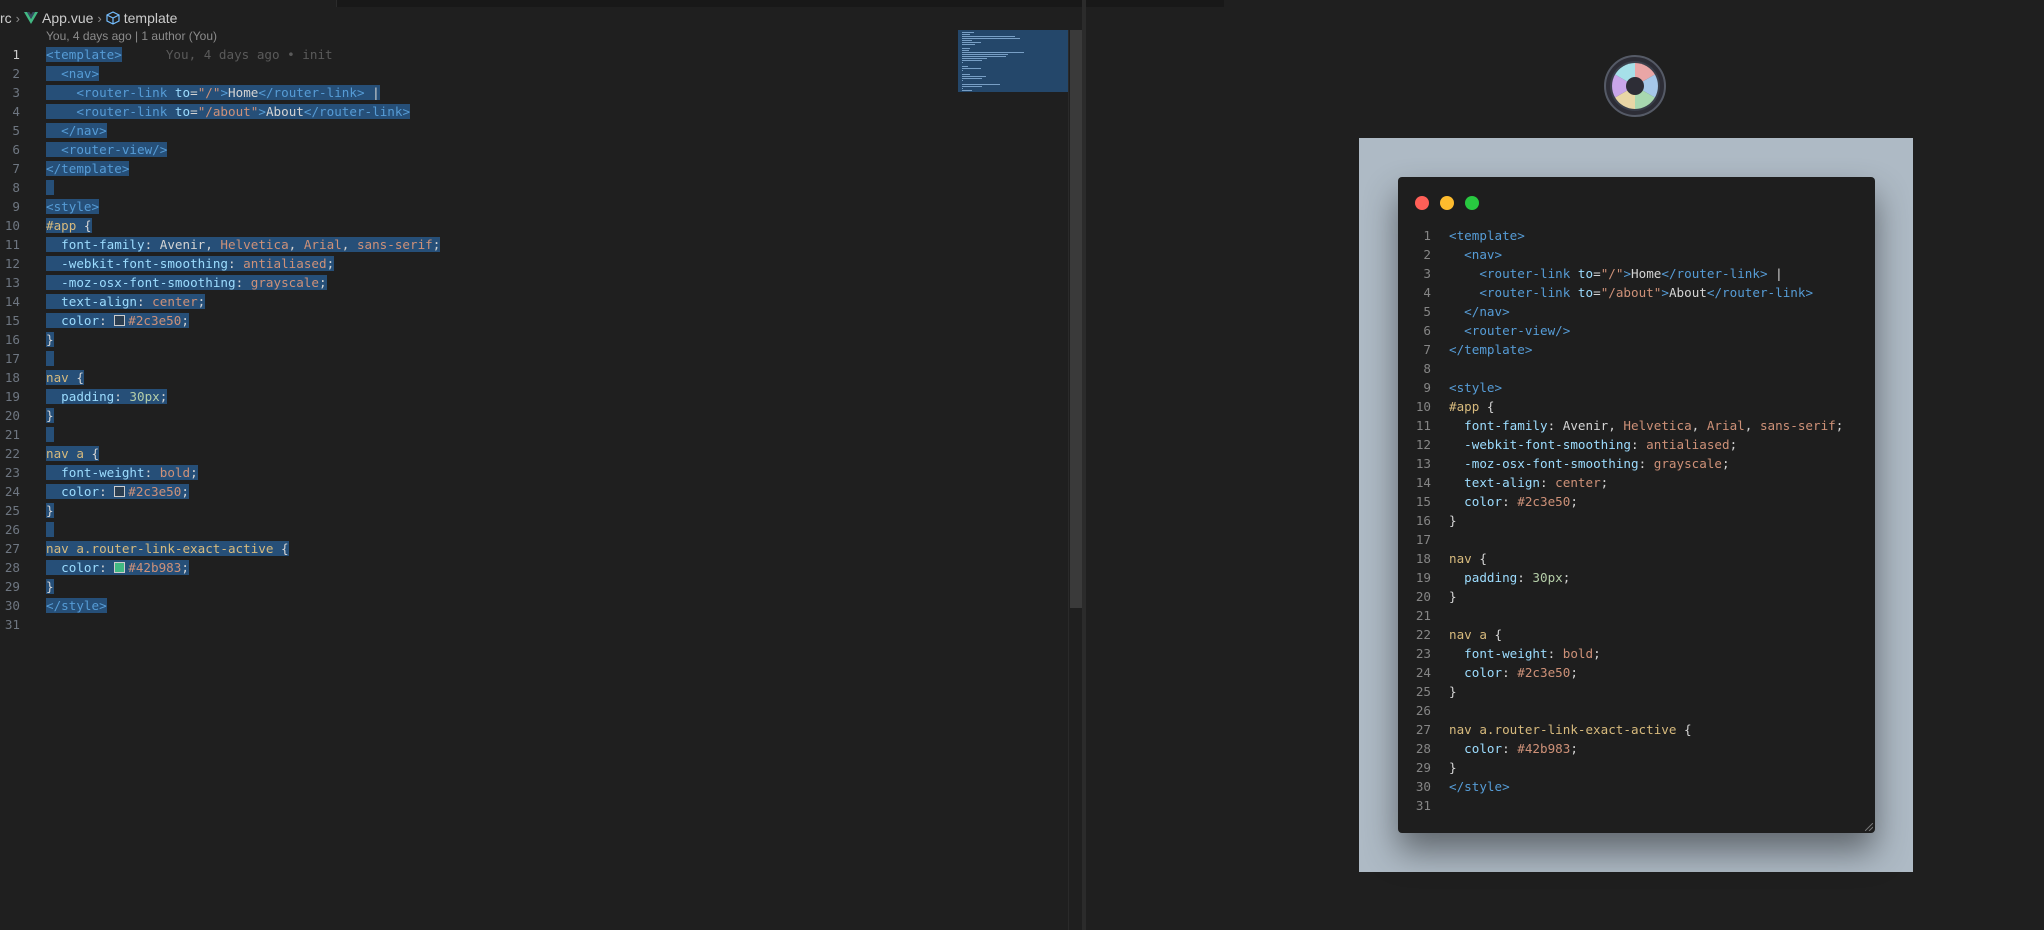 The image size is (2044, 930). What do you see at coordinates (88, 396) in the screenshot?
I see `code-token: padding` at bounding box center [88, 396].